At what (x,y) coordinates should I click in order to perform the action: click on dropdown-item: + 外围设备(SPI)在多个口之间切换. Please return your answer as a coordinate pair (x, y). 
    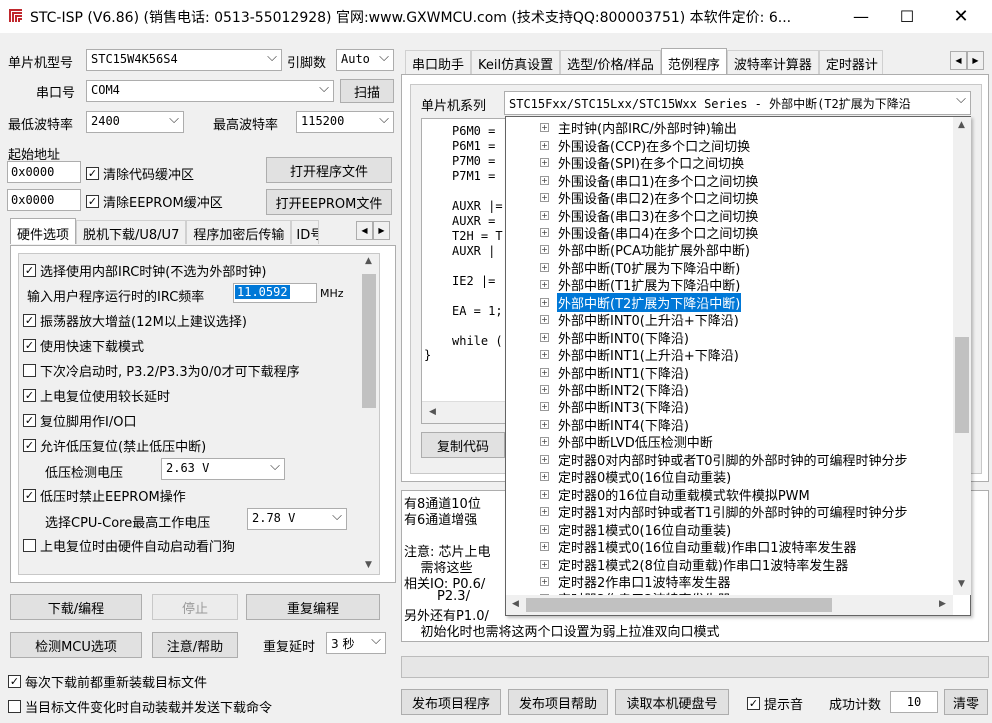
    Looking at the image, I should click on (625, 163).